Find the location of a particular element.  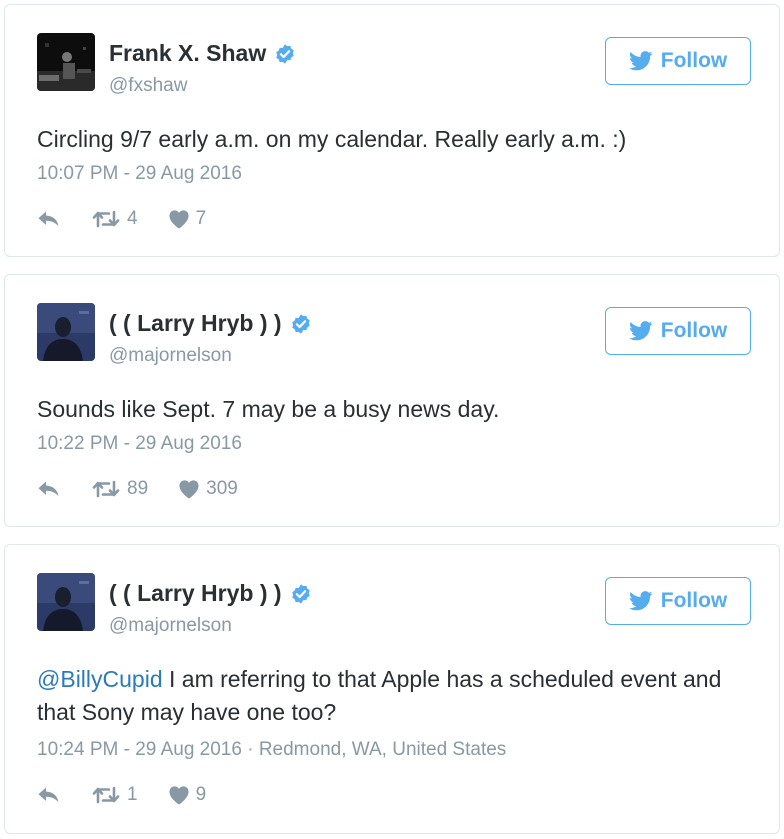

tweet-location: · Redmond, WA, United States is located at coordinates (374, 749).